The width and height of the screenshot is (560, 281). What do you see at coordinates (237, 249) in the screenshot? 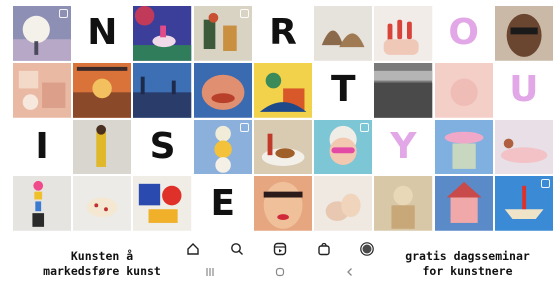
I see `search-icon` at bounding box center [237, 249].